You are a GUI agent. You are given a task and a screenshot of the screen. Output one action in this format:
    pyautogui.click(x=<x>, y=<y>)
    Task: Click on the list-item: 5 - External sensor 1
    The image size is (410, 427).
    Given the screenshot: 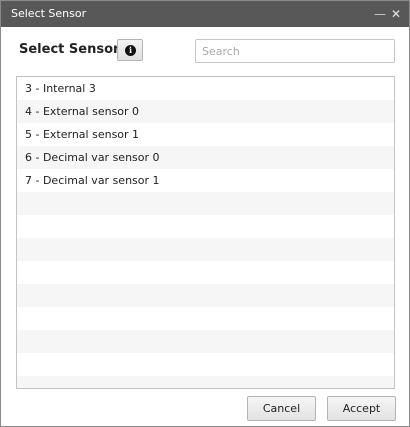 What is the action you would take?
    pyautogui.click(x=205, y=134)
    